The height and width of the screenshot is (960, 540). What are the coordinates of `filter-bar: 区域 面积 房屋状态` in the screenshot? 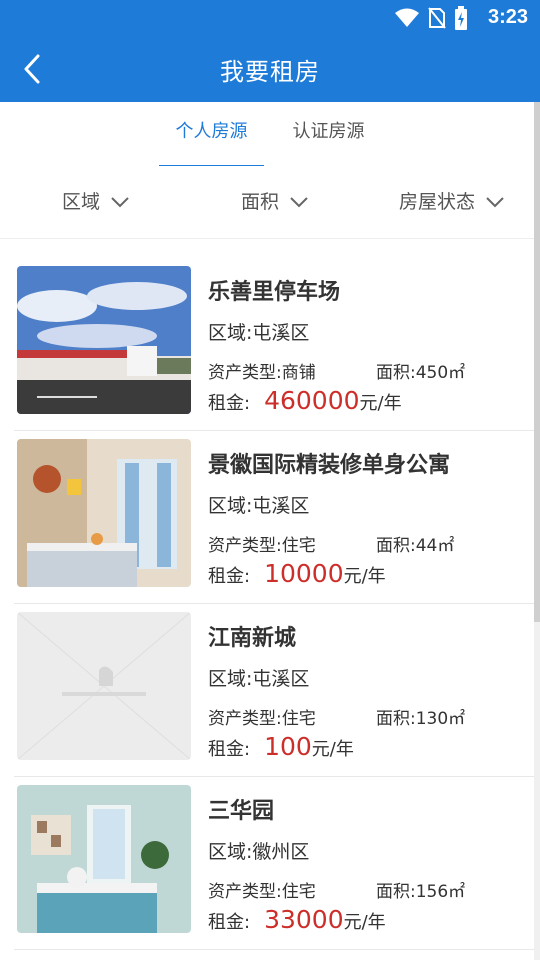 It's located at (270, 202).